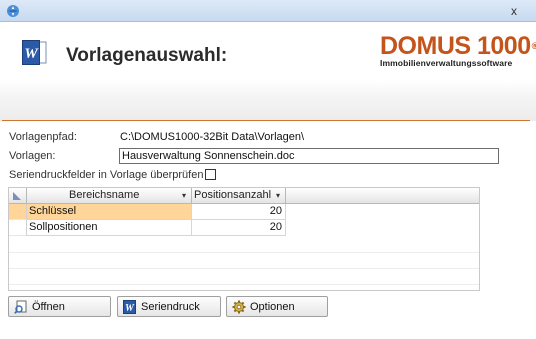 This screenshot has width=536, height=339. What do you see at coordinates (446, 63) in the screenshot?
I see `brand-tagline: Immobilienverwaltungssoftware` at bounding box center [446, 63].